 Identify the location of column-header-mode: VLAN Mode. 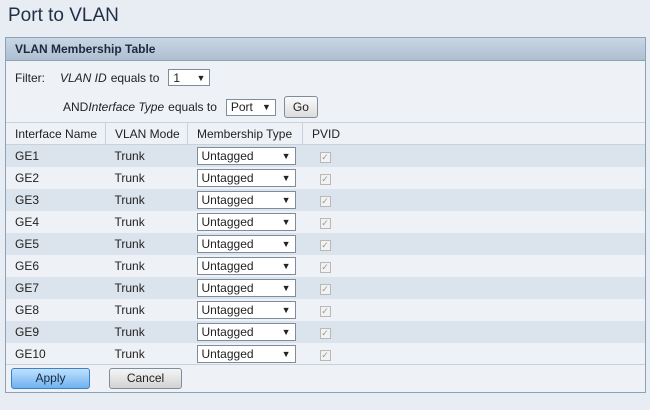
(146, 134).